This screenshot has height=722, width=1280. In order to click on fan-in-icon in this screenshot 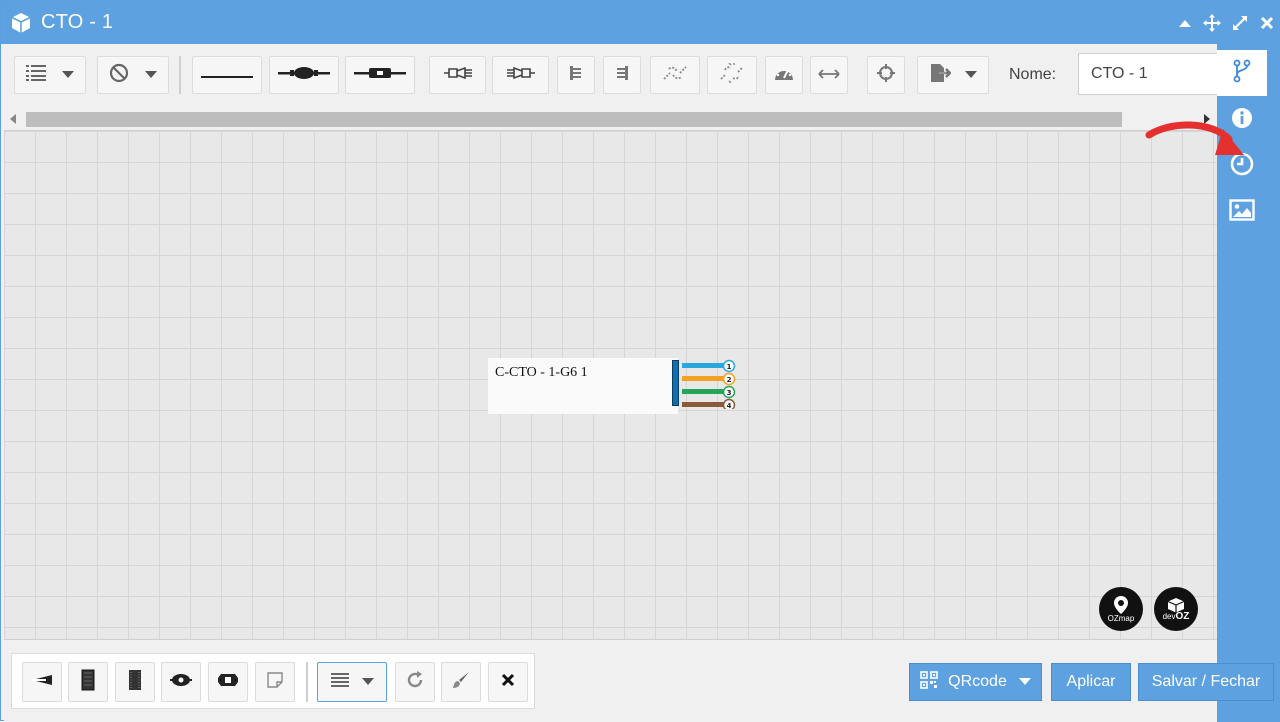, I will do `click(622, 75)`.